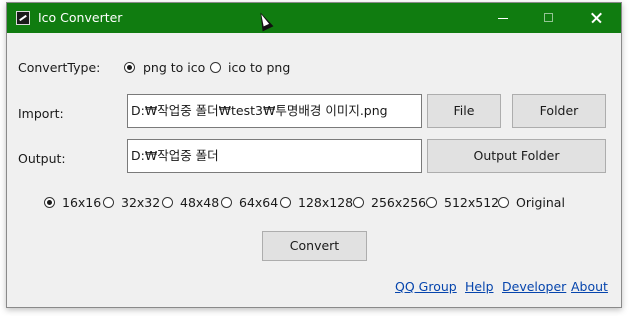  Describe the element at coordinates (314, 246) in the screenshot. I see `convert-button: Convert` at that location.